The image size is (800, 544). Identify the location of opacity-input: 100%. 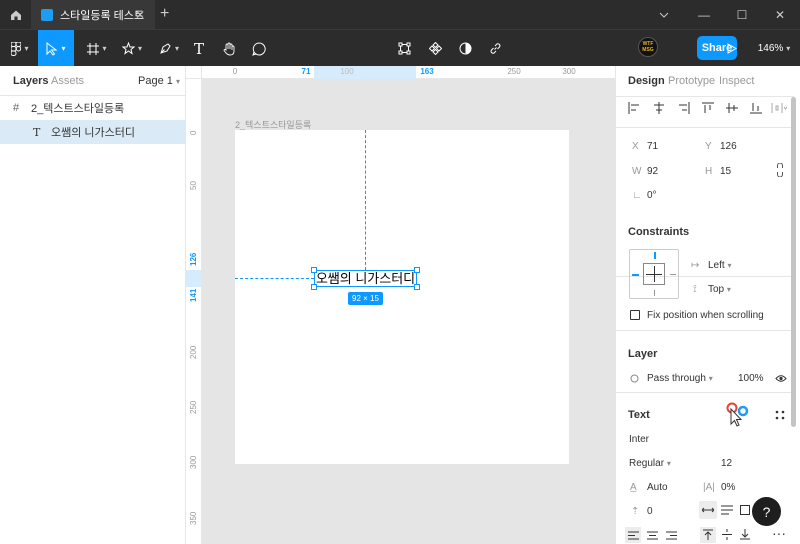
(751, 378).